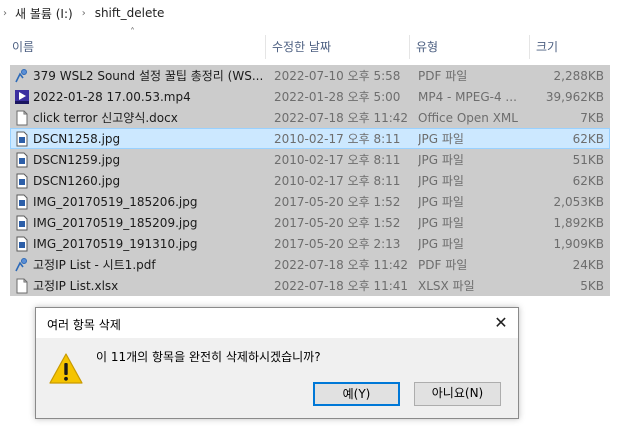 This screenshot has width=619, height=430. I want to click on dialog-titlebar: 여러 항목 삭제 ✕, so click(277, 323).